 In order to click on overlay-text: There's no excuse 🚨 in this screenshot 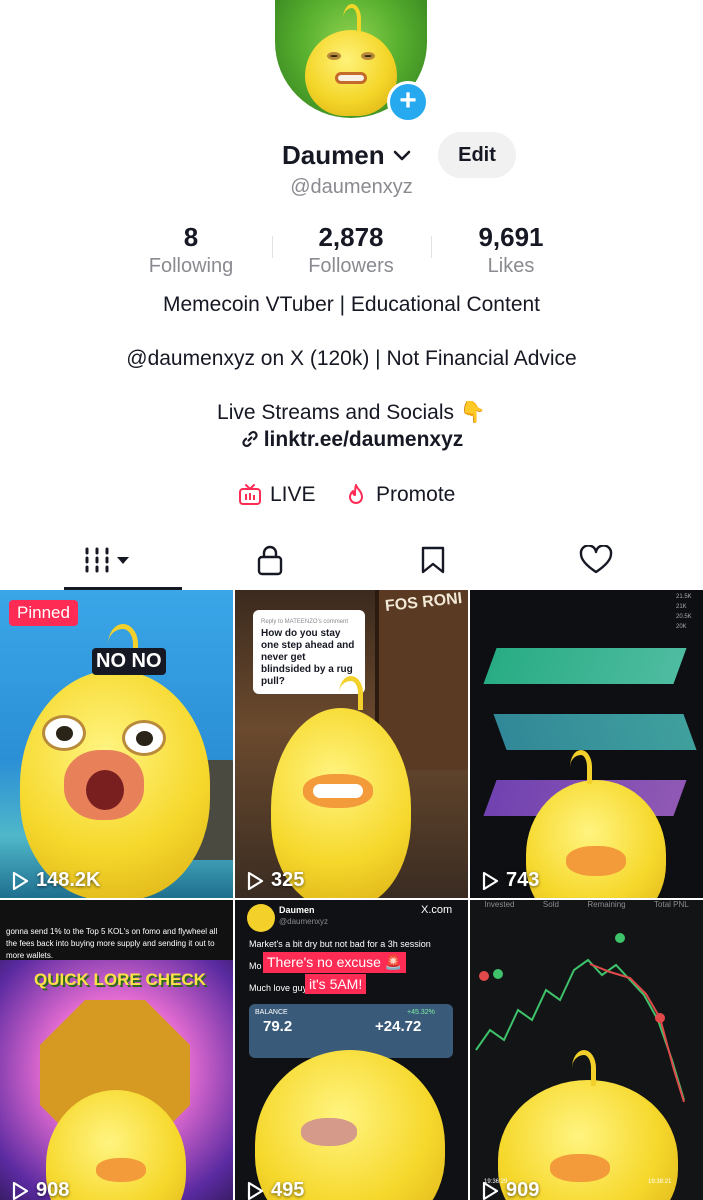, I will do `click(335, 962)`.